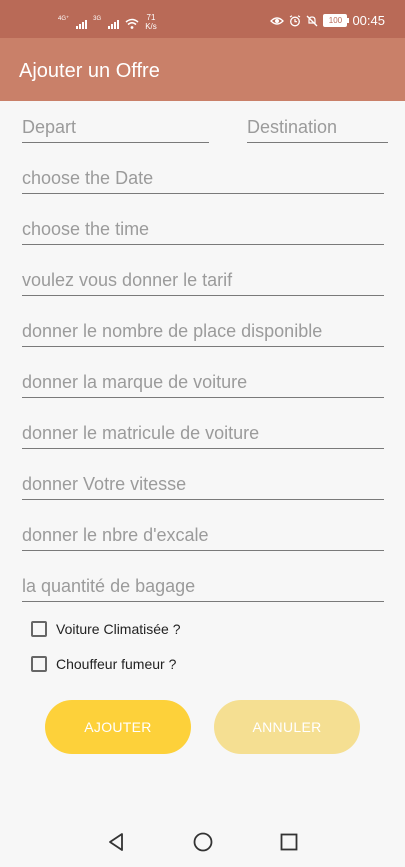 The width and height of the screenshot is (405, 867). What do you see at coordinates (132, 23) in the screenshot?
I see `wifi-icon` at bounding box center [132, 23].